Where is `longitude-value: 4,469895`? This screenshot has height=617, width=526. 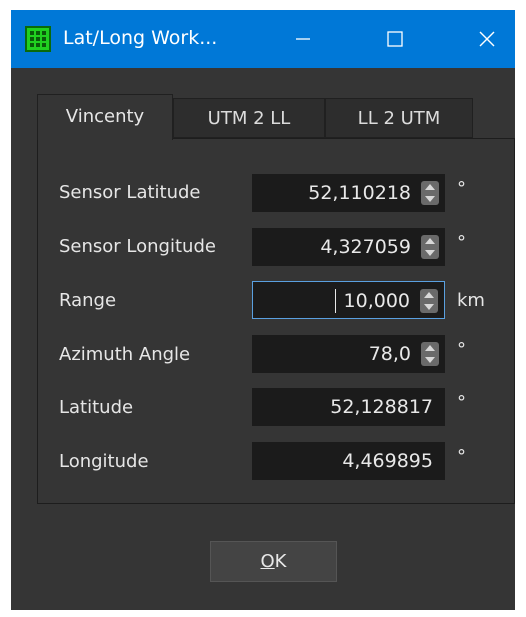 longitude-value: 4,469895 is located at coordinates (387, 461).